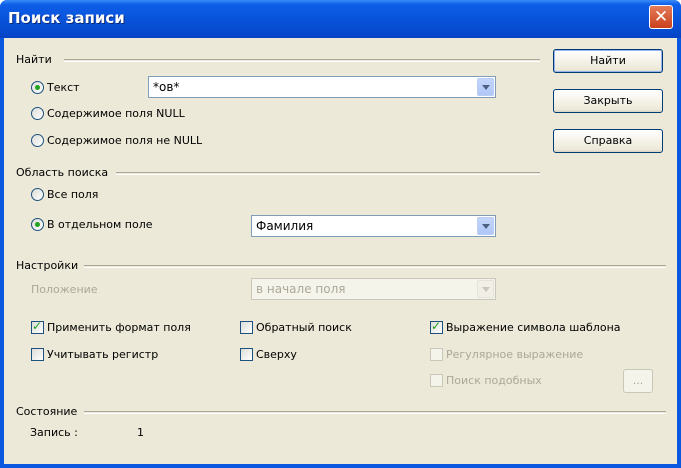  I want to click on radio-single-field, so click(37, 224).